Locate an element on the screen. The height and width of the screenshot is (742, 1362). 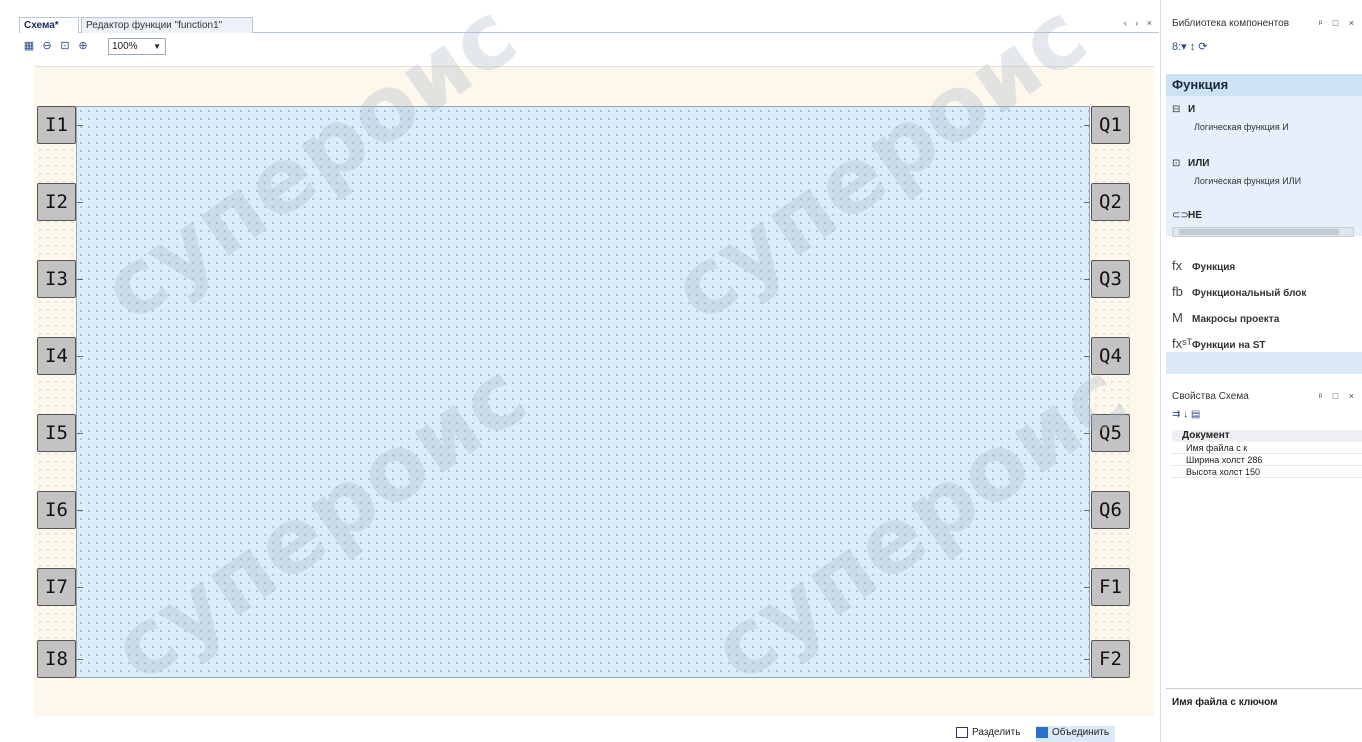
list-item: ⊡ ИЛИ is located at coordinates (1190, 163).